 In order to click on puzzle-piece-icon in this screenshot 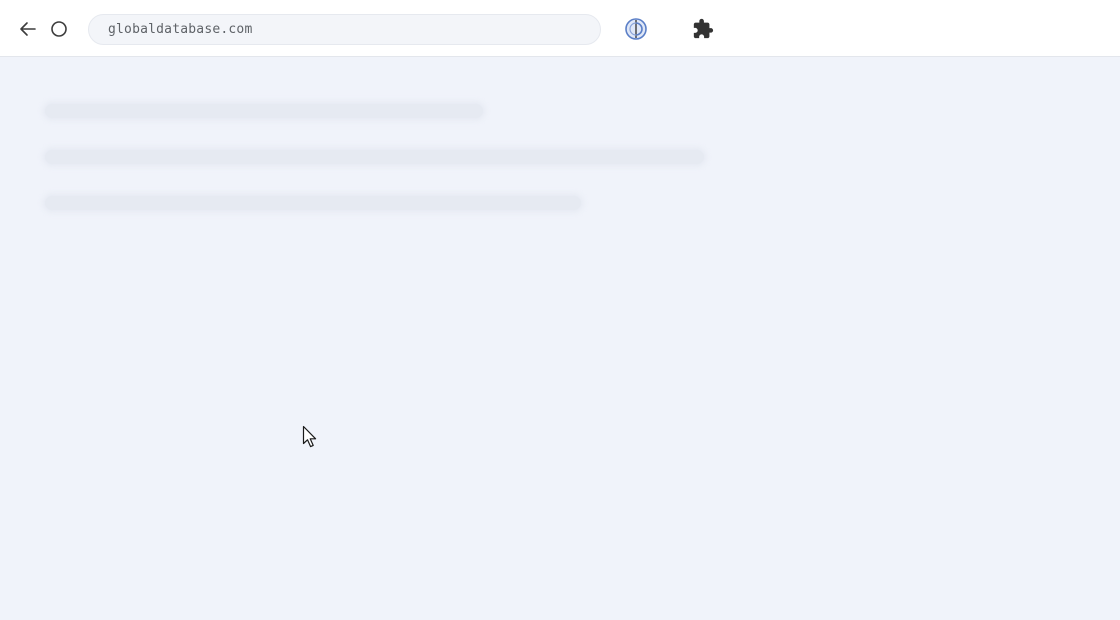, I will do `click(703, 28)`.